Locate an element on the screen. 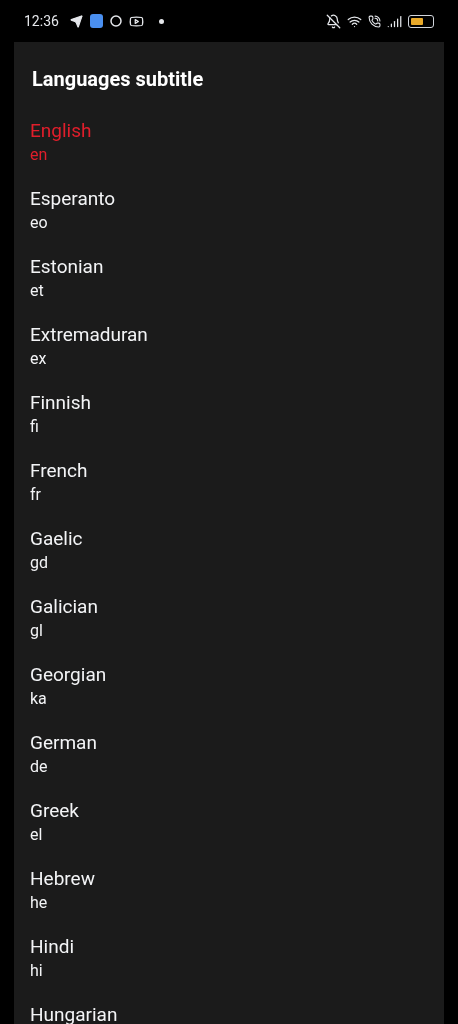 The height and width of the screenshot is (1024, 458). language-code: fr is located at coordinates (36, 495).